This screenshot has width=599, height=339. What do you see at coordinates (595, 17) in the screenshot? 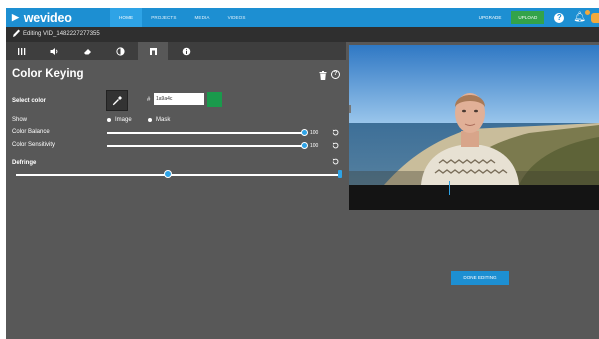
I see `user-avatar` at bounding box center [595, 17].